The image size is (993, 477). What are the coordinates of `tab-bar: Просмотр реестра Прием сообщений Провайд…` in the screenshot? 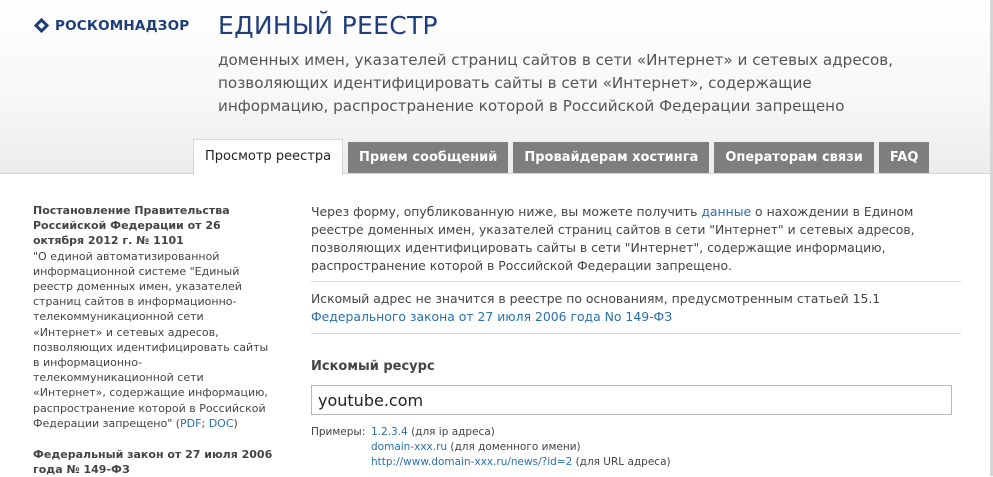 It's located at (563, 157).